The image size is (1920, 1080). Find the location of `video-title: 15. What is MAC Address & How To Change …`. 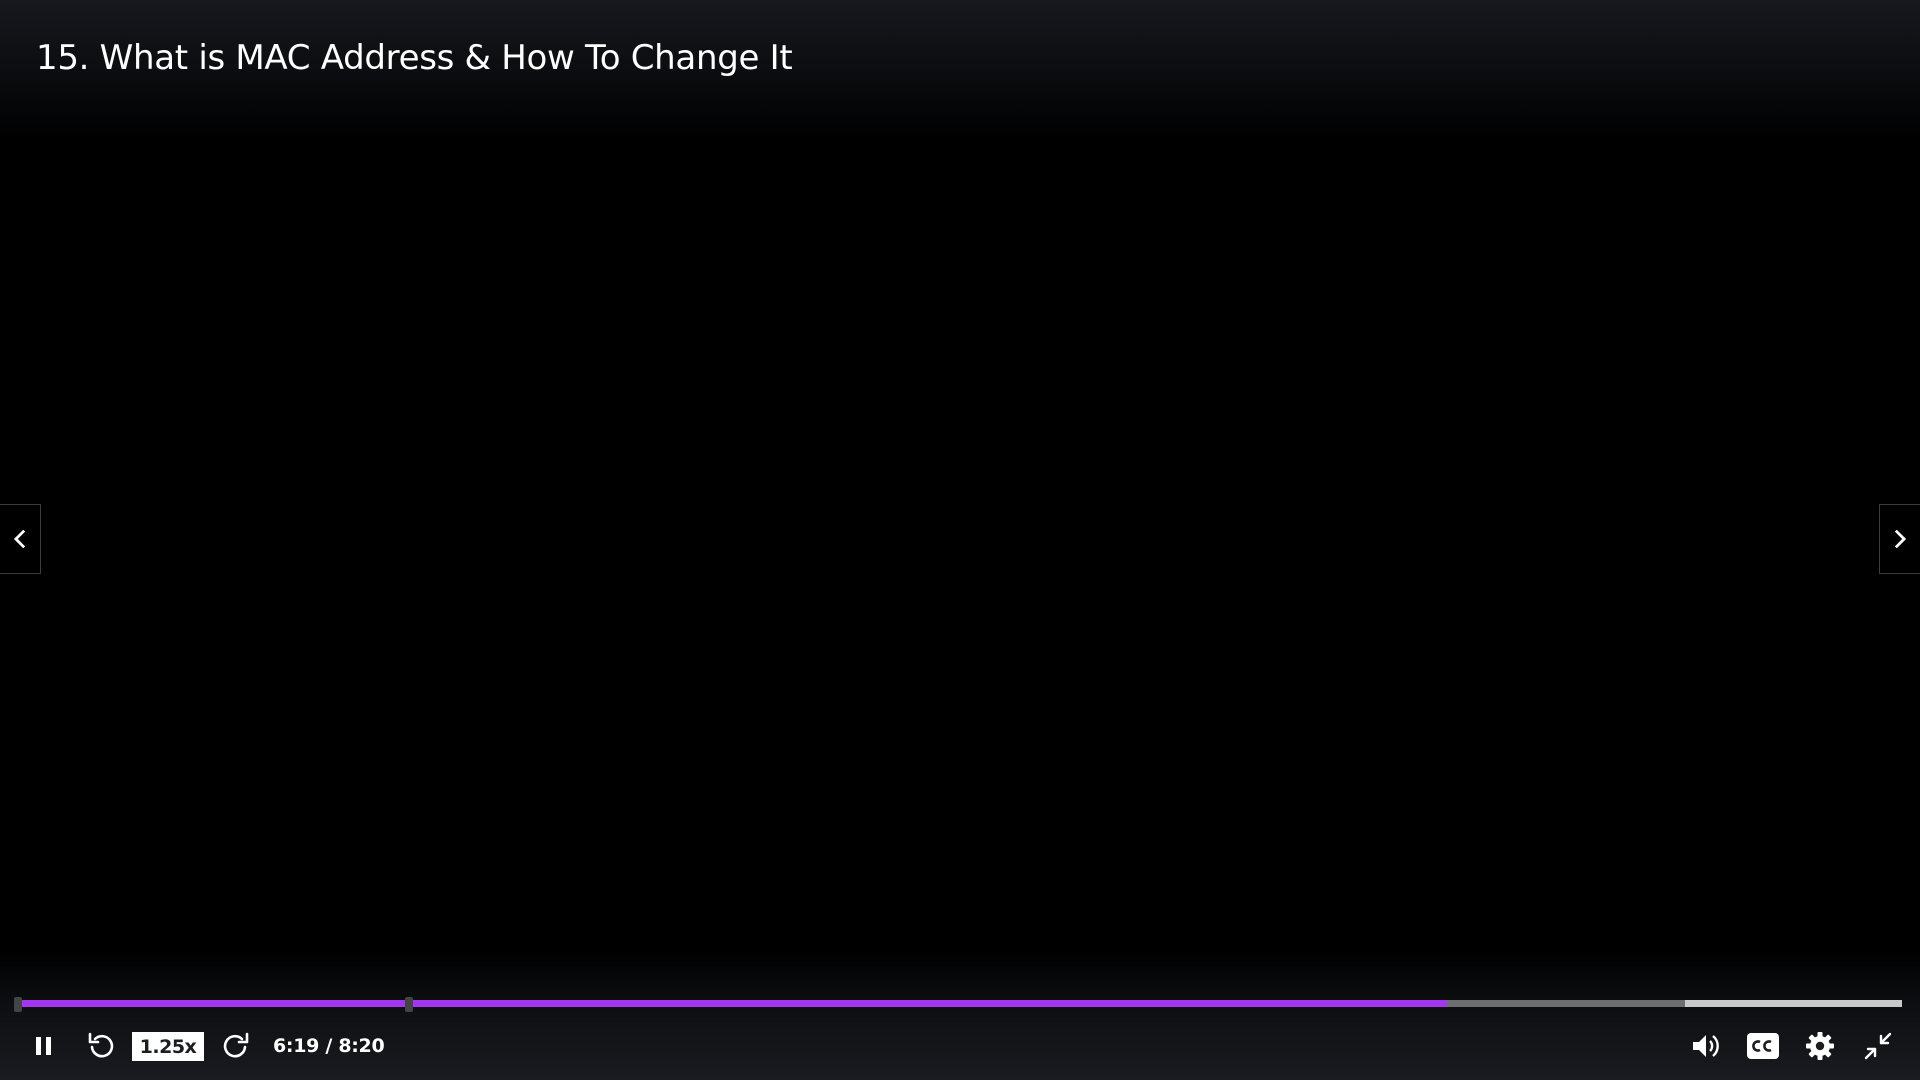

video-title: 15. What is MAC Address & How To Change … is located at coordinates (414, 58).